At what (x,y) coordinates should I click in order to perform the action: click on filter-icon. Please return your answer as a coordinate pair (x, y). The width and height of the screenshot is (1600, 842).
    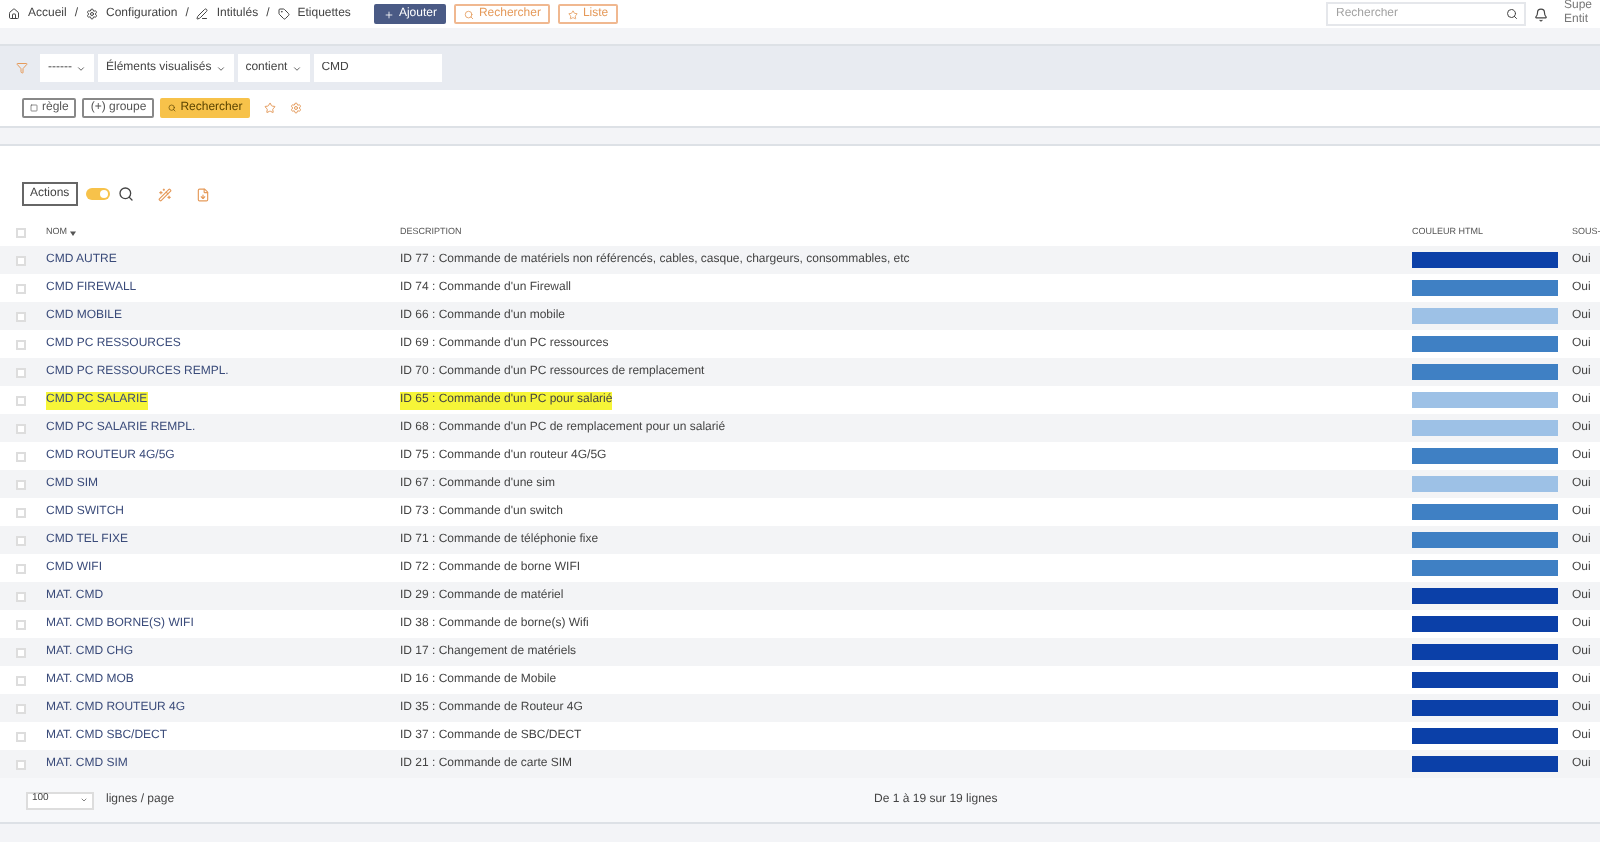
    Looking at the image, I should click on (22, 68).